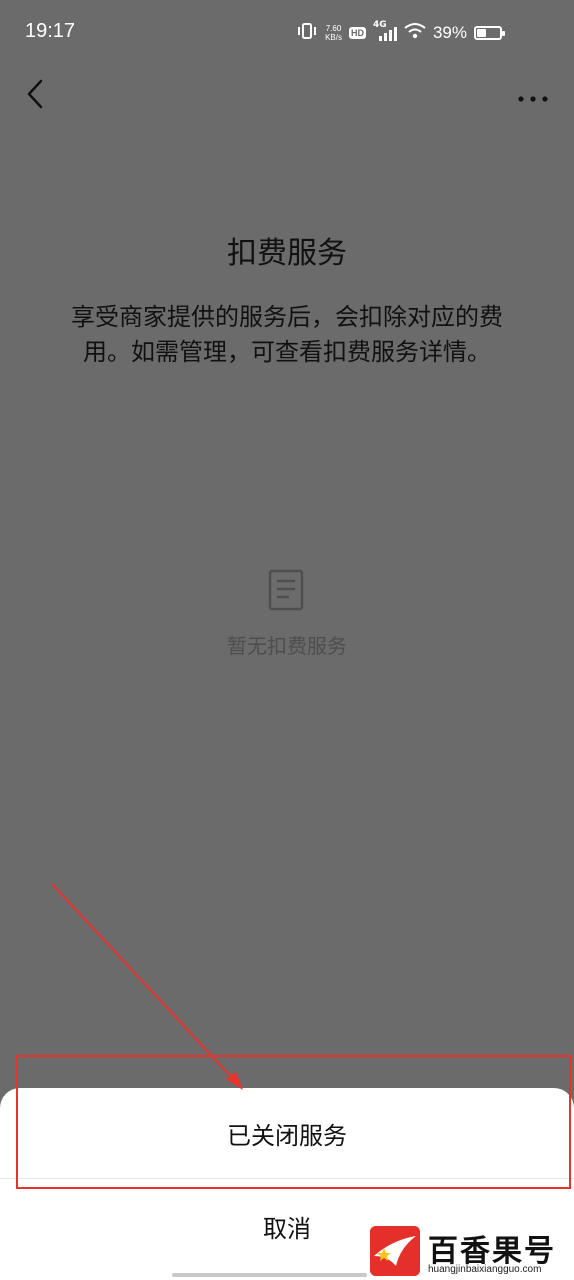 The image size is (574, 1280). What do you see at coordinates (287, 32) in the screenshot?
I see `status-bar: 19:17 7.60 KB/s HD 4G 39%` at bounding box center [287, 32].